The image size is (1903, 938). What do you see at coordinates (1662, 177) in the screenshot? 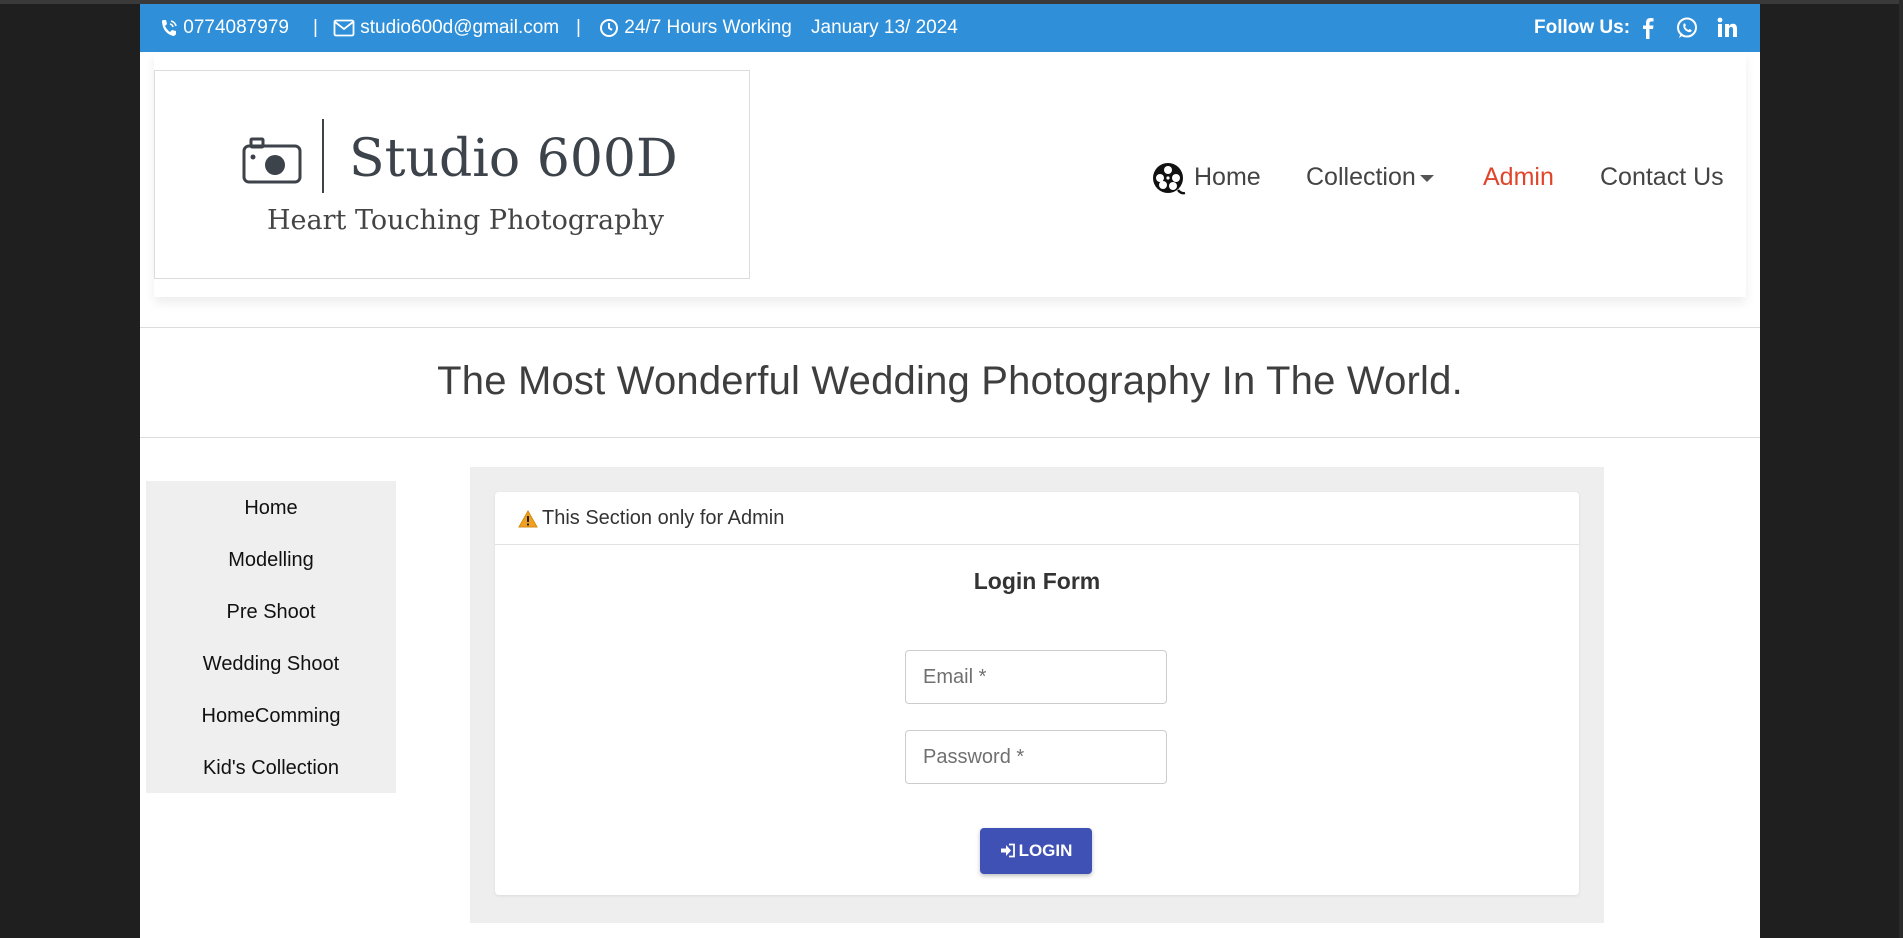
I see `nav-contact: Contact Us` at bounding box center [1662, 177].